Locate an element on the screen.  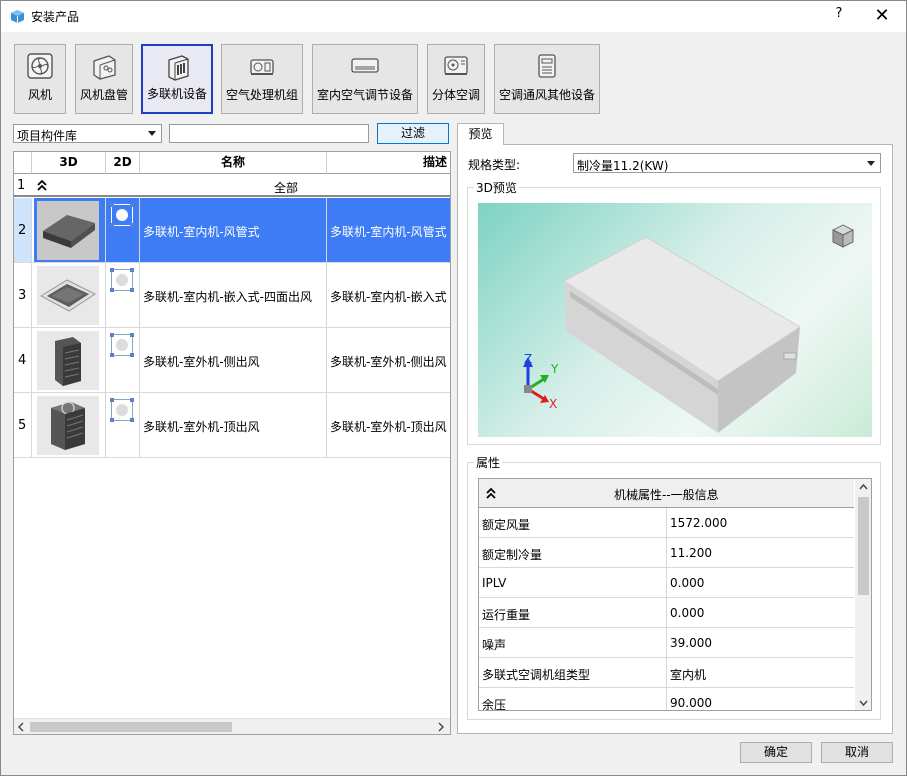
table-row: 4 多联机-室外机-侧出风 多联机-室外机-侧出风 is located at coordinates (232, 360).